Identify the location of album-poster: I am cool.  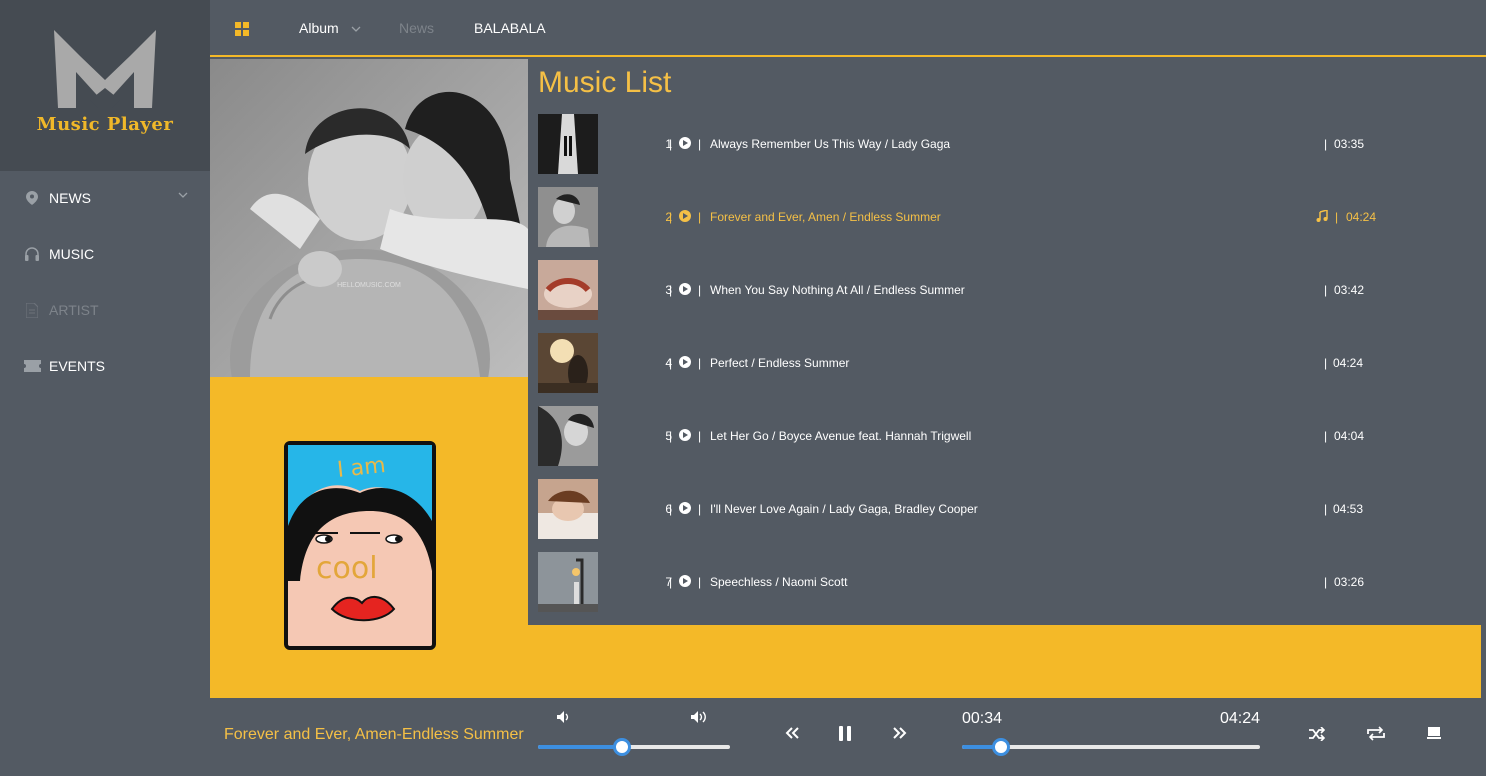
(369, 537).